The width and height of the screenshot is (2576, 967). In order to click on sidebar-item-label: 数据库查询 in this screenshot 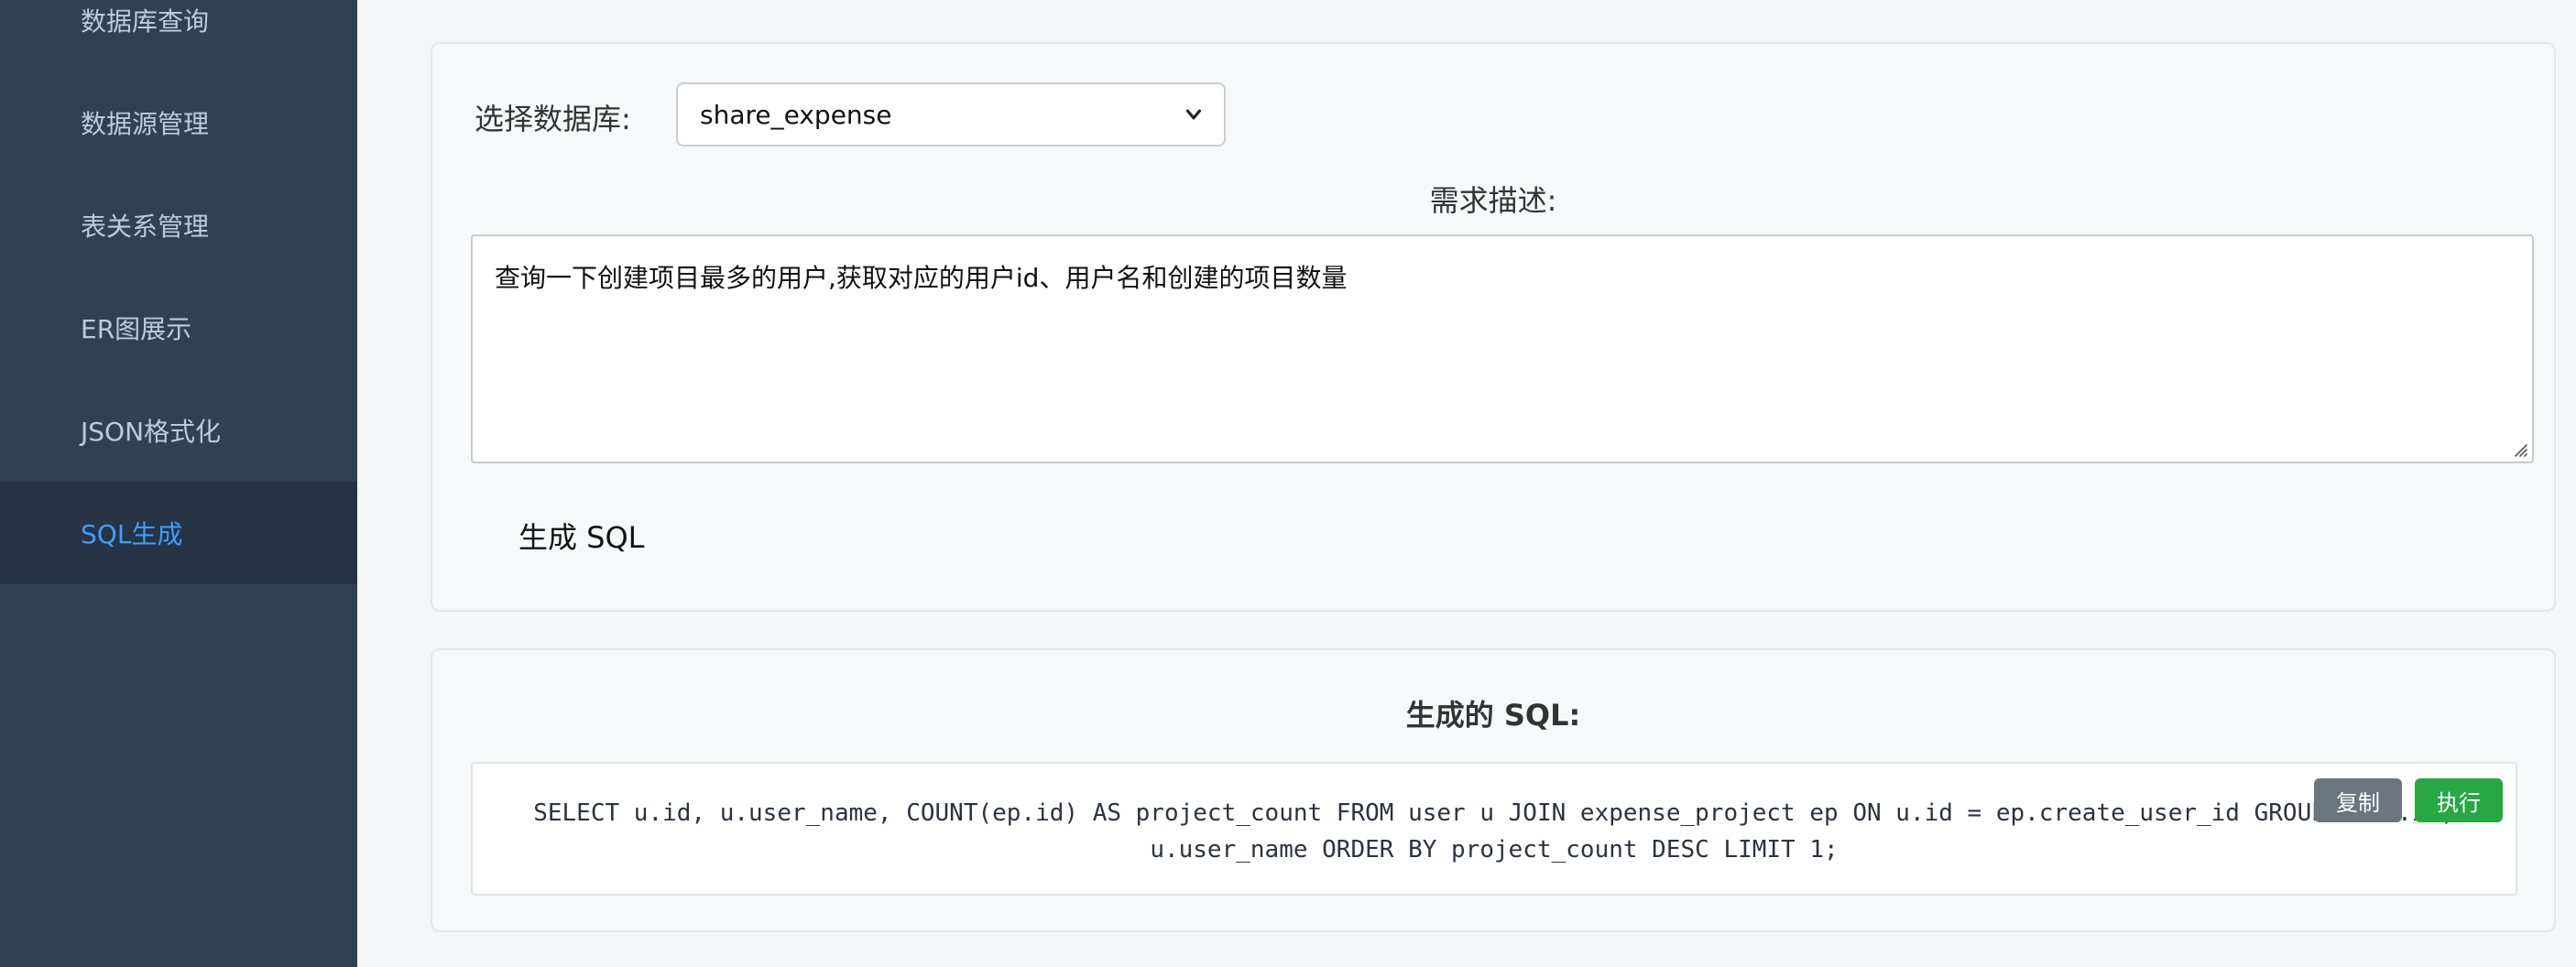, I will do `click(146, 21)`.